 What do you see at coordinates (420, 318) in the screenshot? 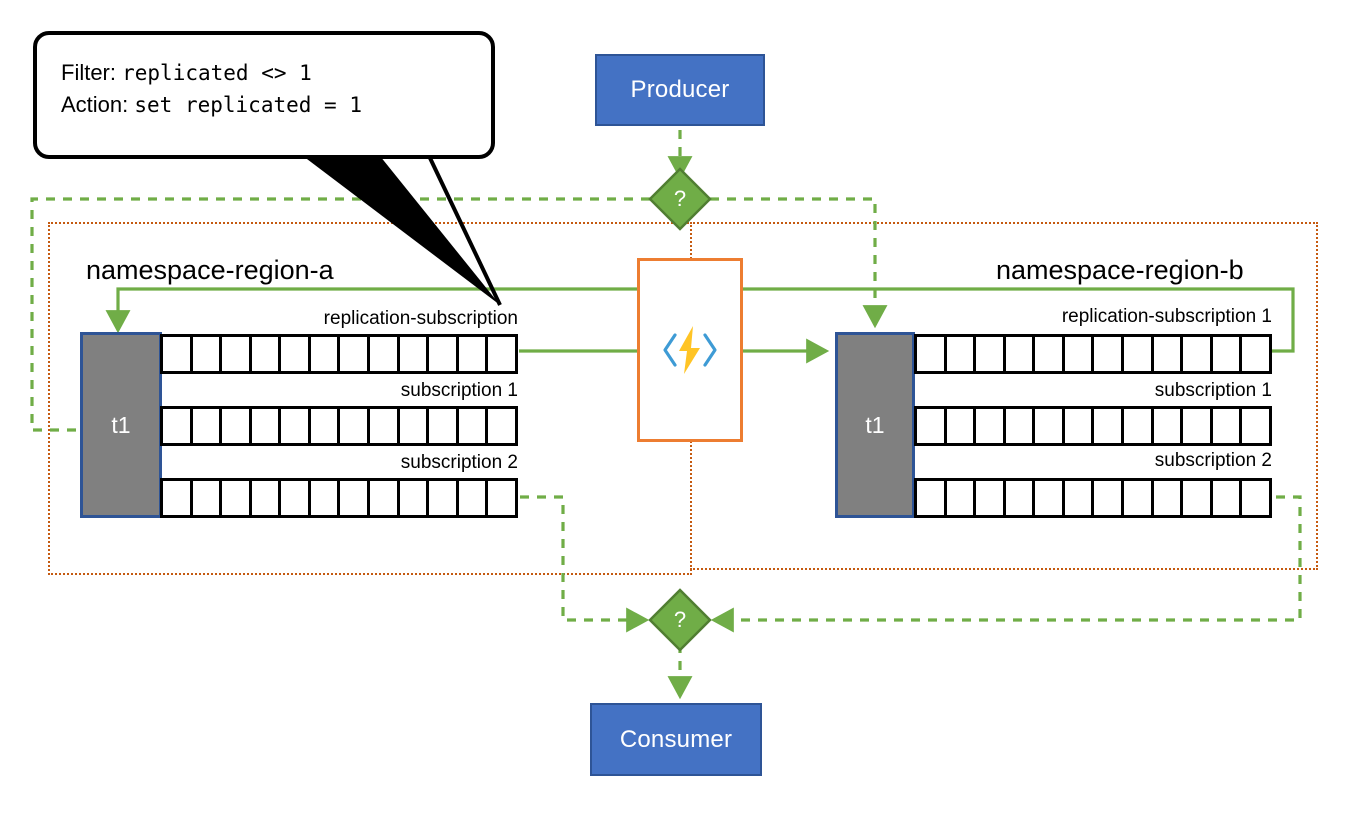
I see `queue-label-a-replication: replication-subscription` at bounding box center [420, 318].